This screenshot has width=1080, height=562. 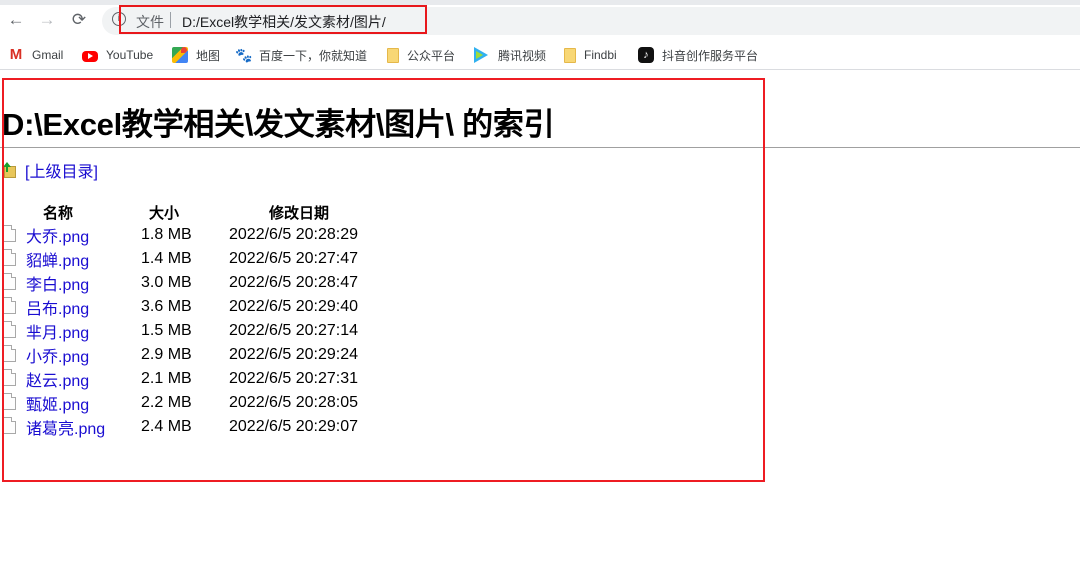 I want to click on baidu-icon: 🐾, so click(x=244, y=55).